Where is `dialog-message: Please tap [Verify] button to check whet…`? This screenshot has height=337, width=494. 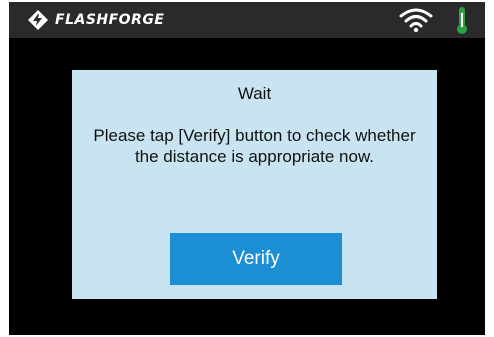 dialog-message: Please tap [Verify] button to check whet… is located at coordinates (254, 146).